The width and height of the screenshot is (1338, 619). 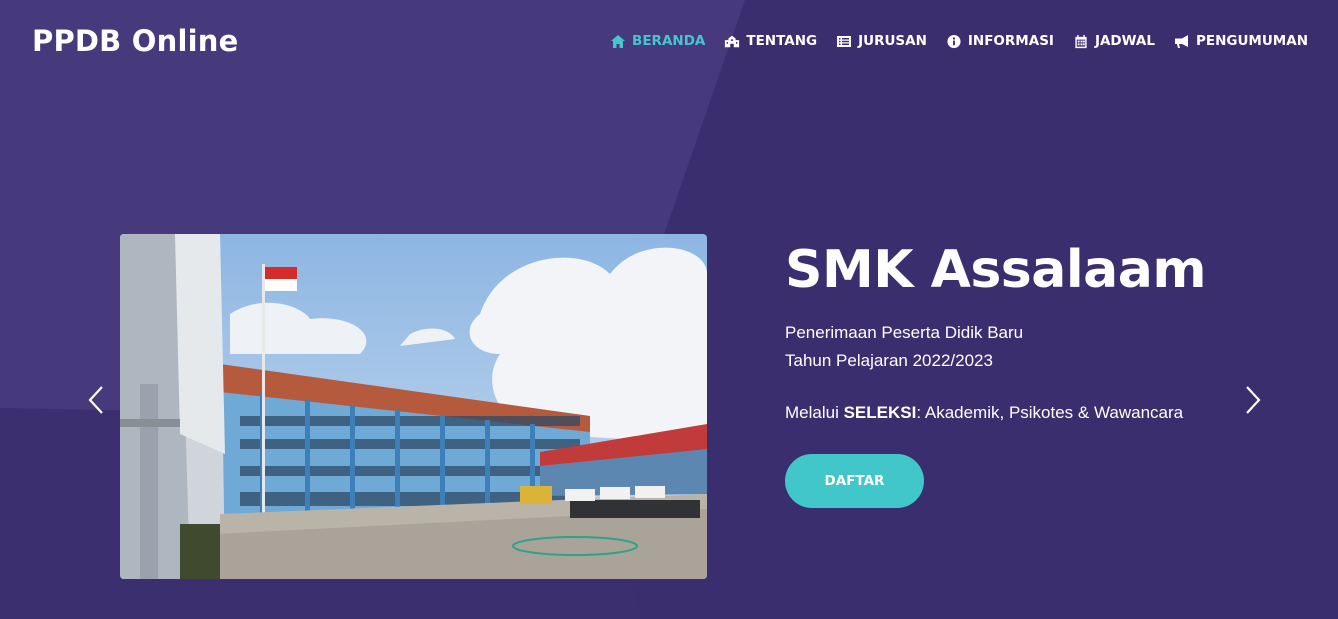 I want to click on nav-item-jadwal: JADWAL, so click(x=1114, y=41).